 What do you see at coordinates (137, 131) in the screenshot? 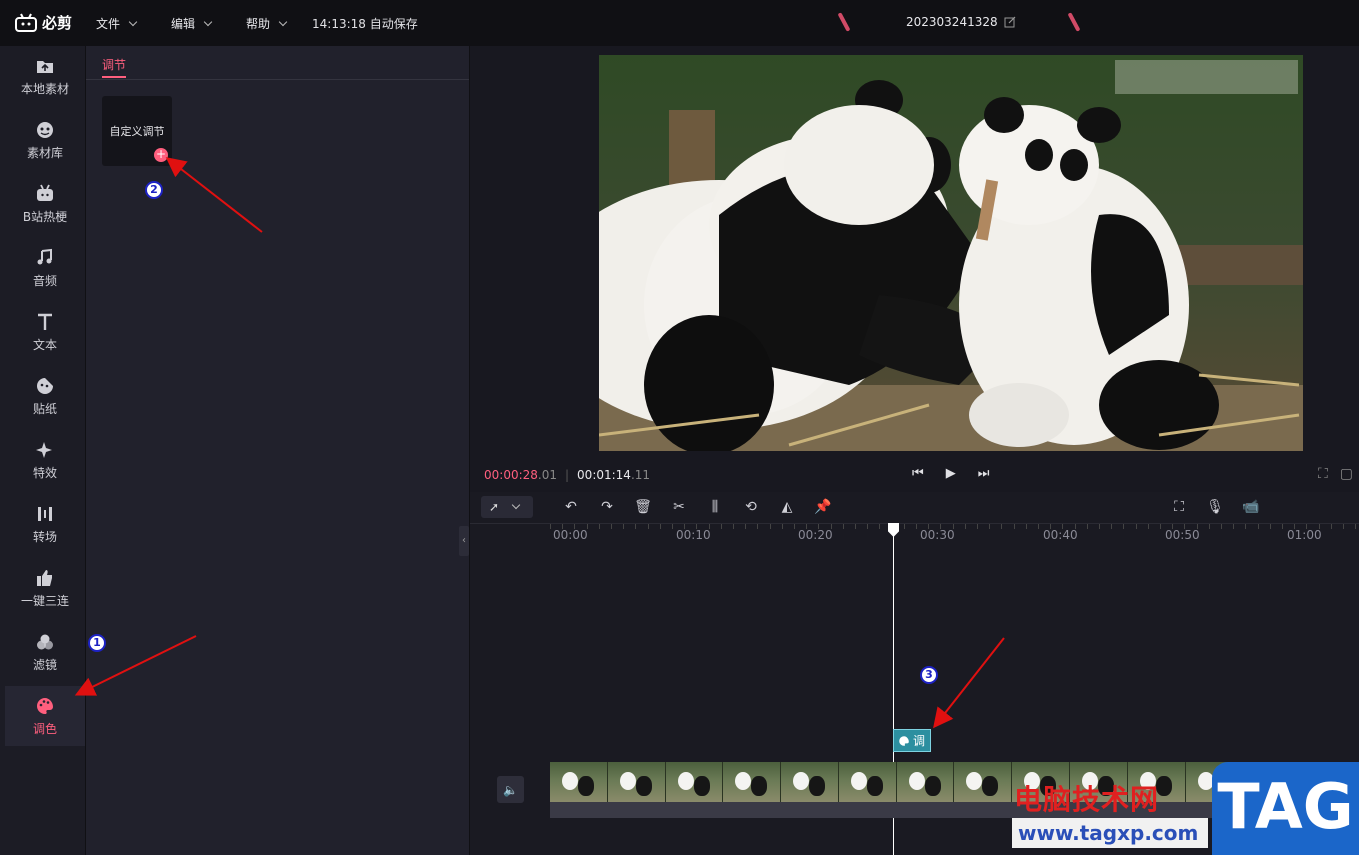
I see `custom-adjust-card: 自定义调节 +` at bounding box center [137, 131].